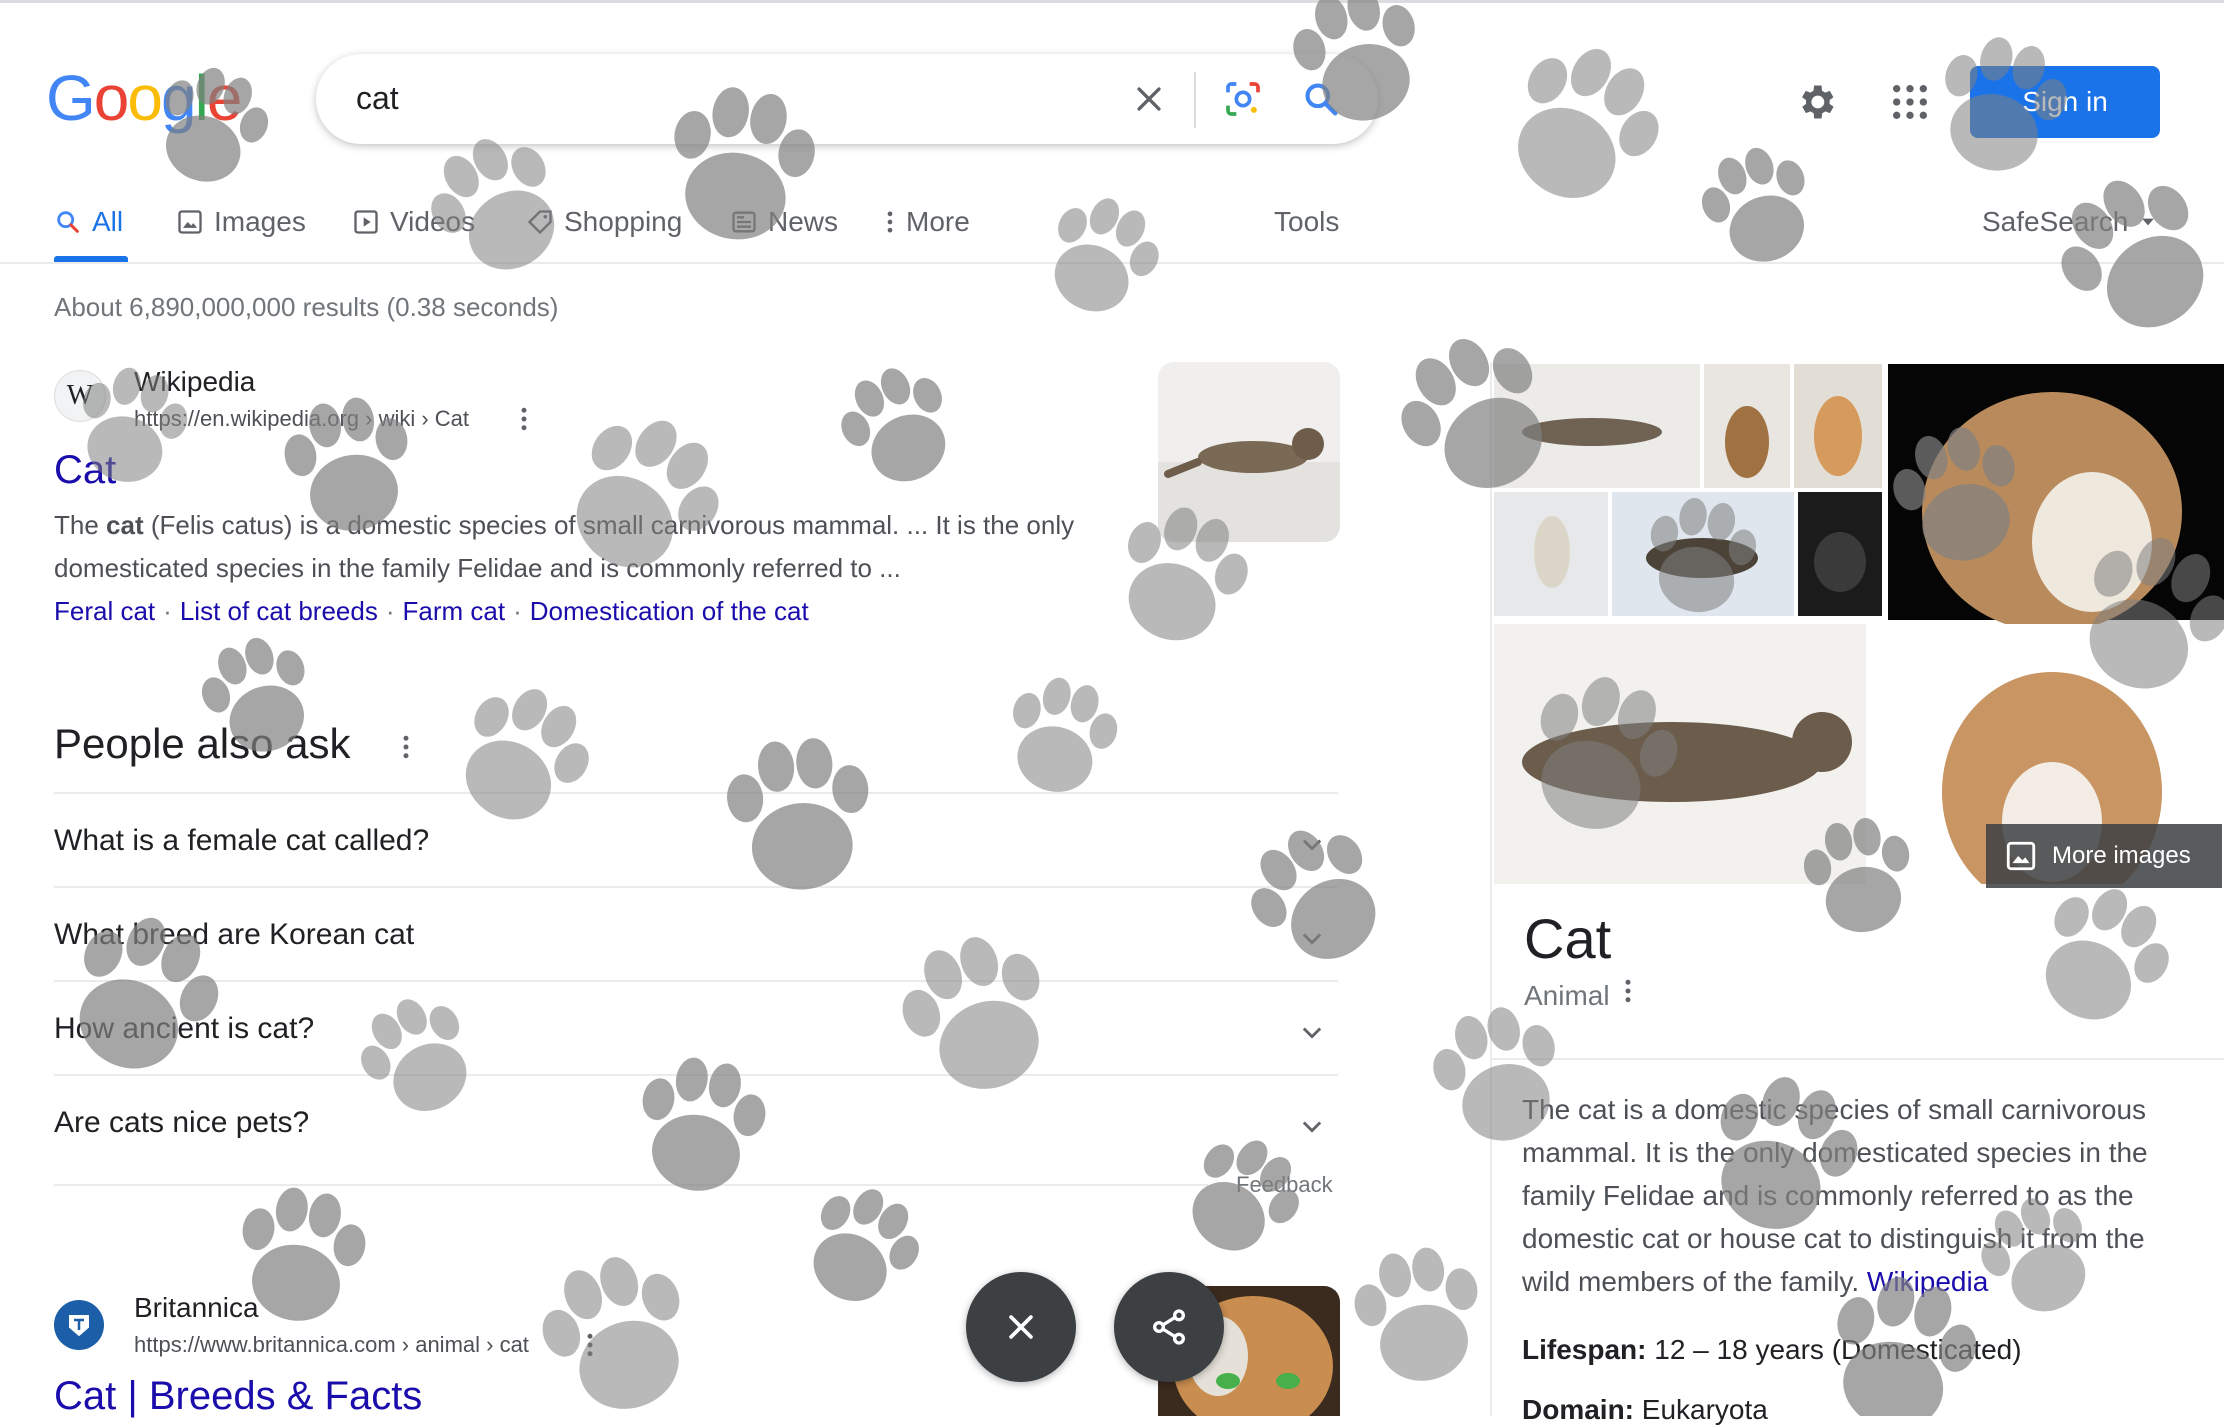  Describe the element at coordinates (454, 611) in the screenshot. I see `sitelink: Farm cat` at that location.